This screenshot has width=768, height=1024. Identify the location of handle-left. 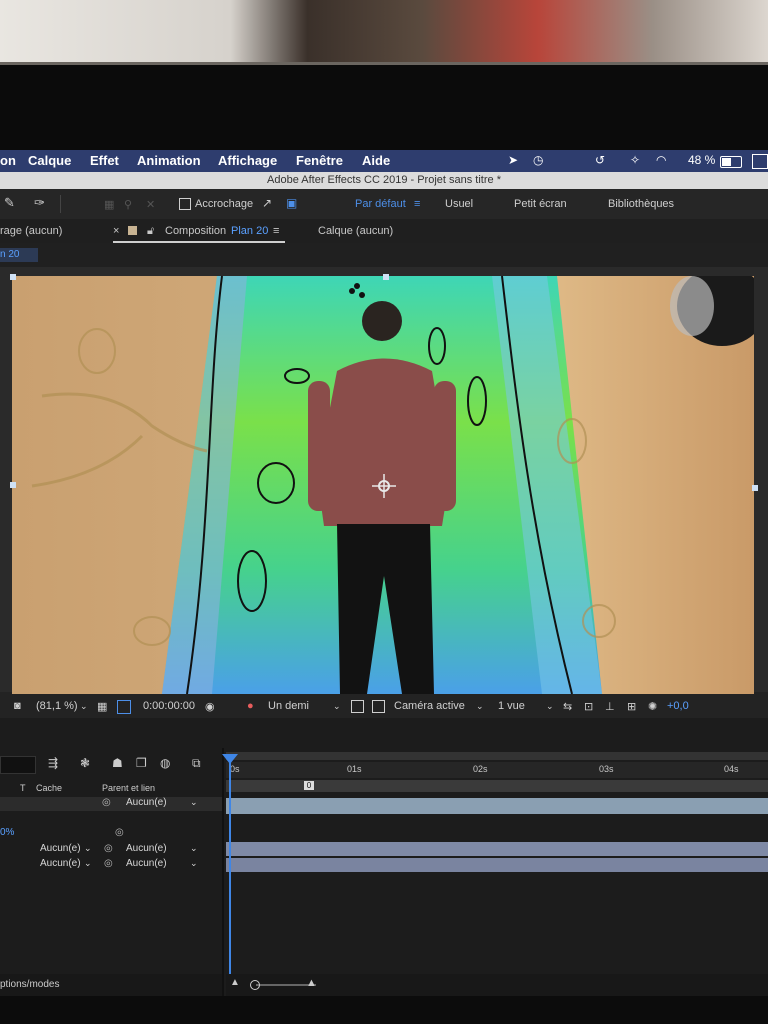
(13, 485).